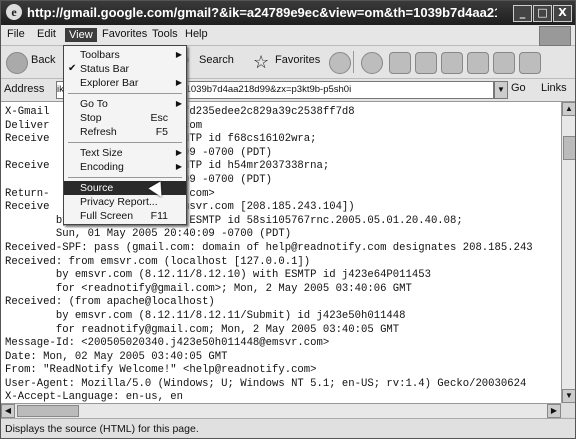 This screenshot has width=576, height=439. Describe the element at coordinates (161, 132) in the screenshot. I see `menu-item-shortcut: F5` at that location.